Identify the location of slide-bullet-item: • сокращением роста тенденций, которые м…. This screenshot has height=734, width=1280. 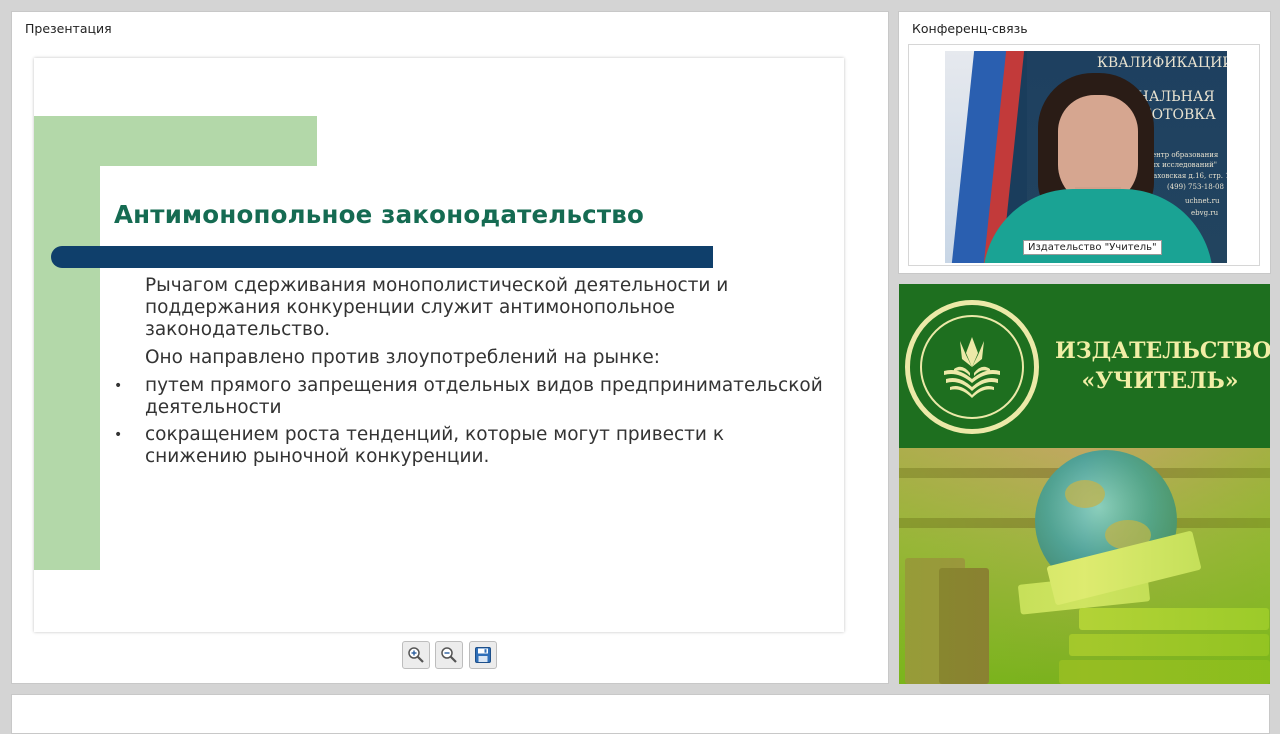
(469, 446).